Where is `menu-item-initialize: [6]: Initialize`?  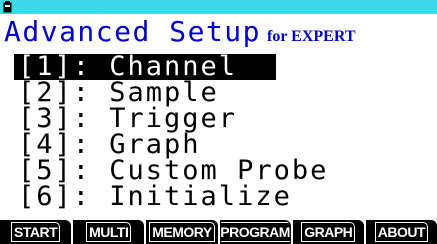 menu-item-initialize: [6]: Initialize is located at coordinates (218, 196).